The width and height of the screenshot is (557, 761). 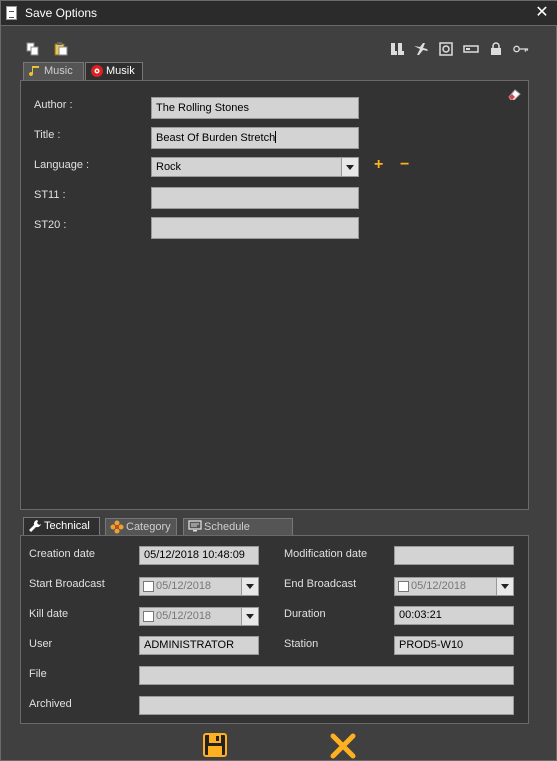 What do you see at coordinates (50, 195) in the screenshot?
I see `st11-label: ST11 :` at bounding box center [50, 195].